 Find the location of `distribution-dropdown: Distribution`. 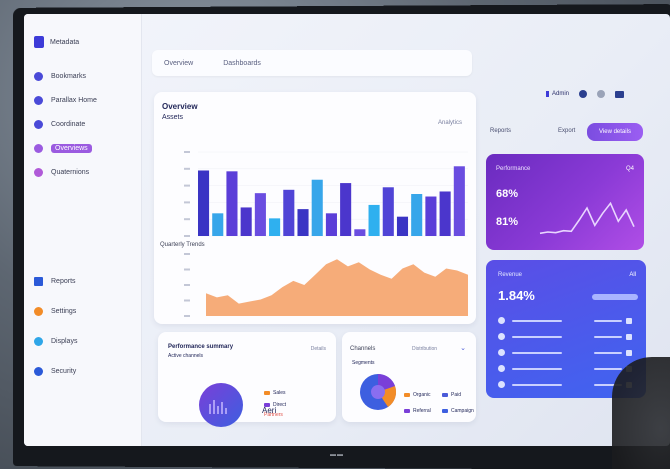

distribution-dropdown: Distribution is located at coordinates (424, 349).